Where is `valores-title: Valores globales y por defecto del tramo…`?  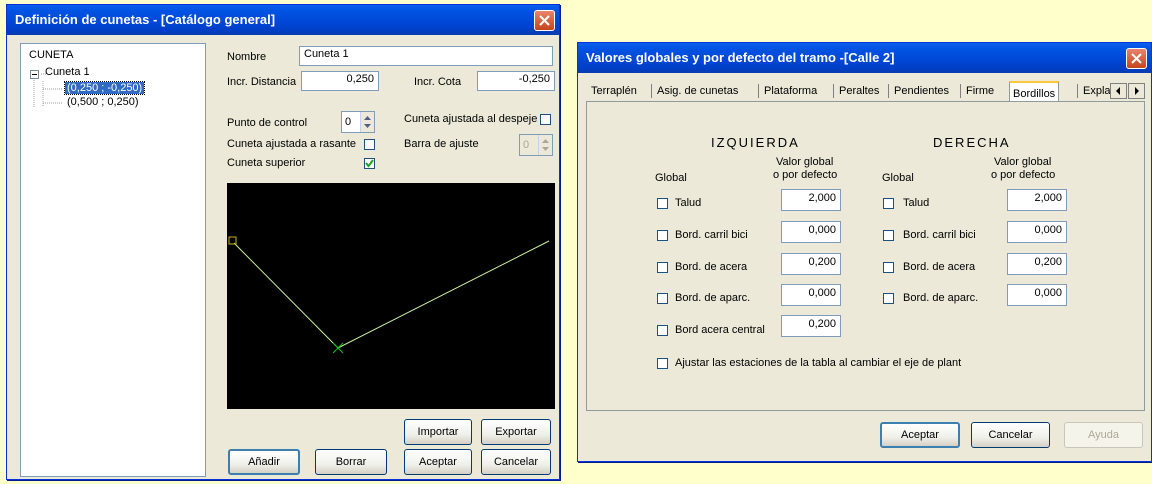
valores-title: Valores globales y por defecto del tramo… is located at coordinates (740, 57).